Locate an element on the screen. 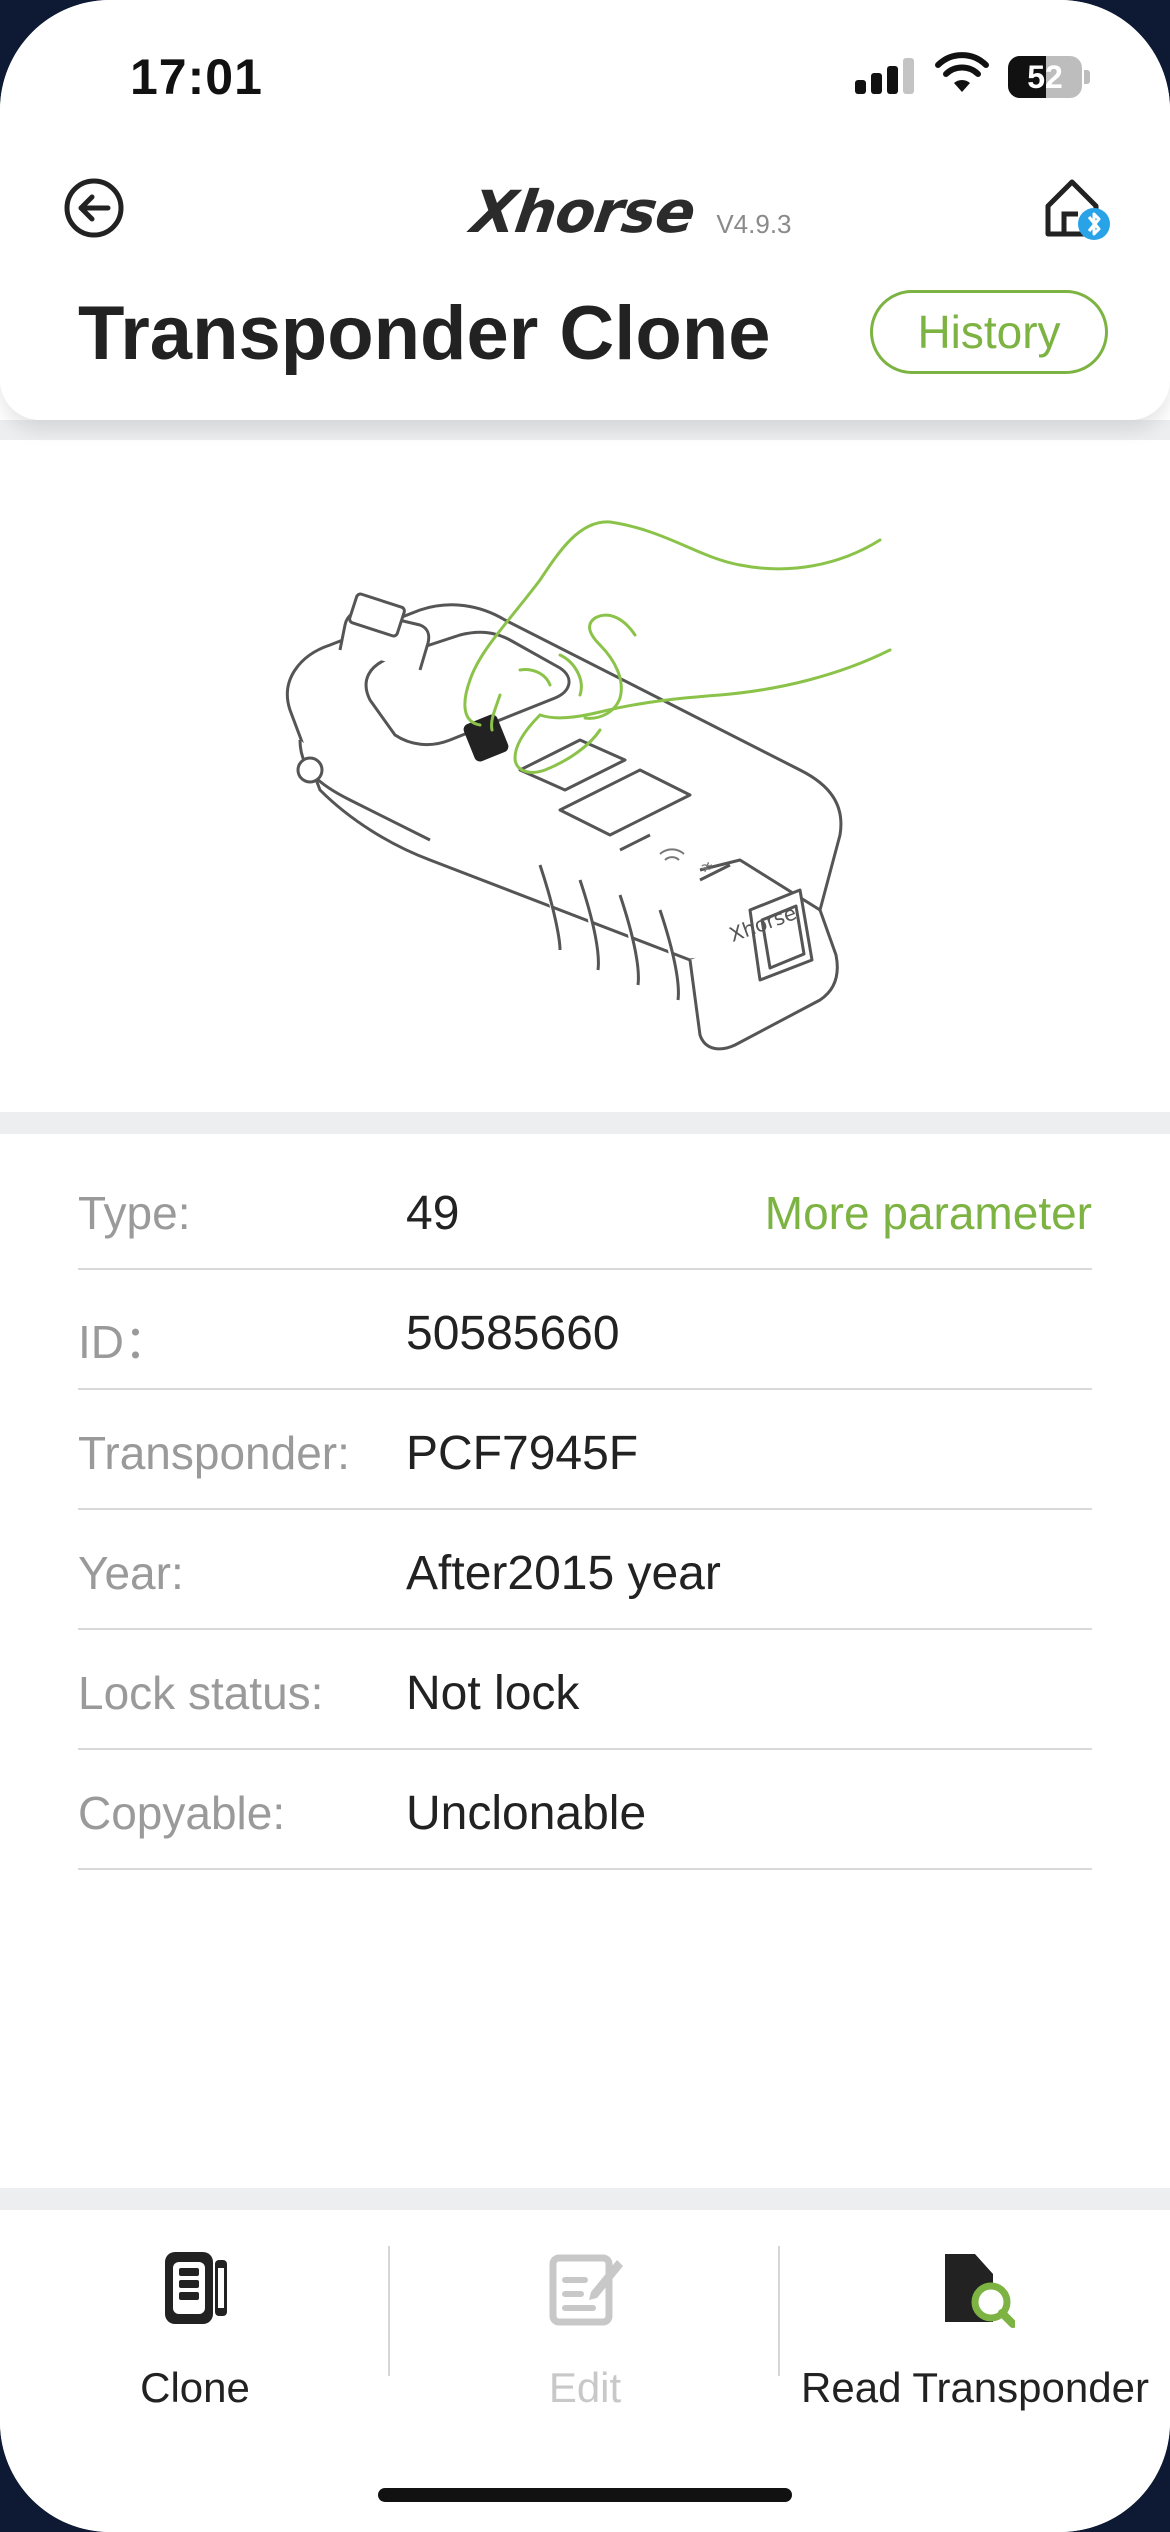 This screenshot has width=1170, height=2532. battery-icon: 52 is located at coordinates (1049, 77).